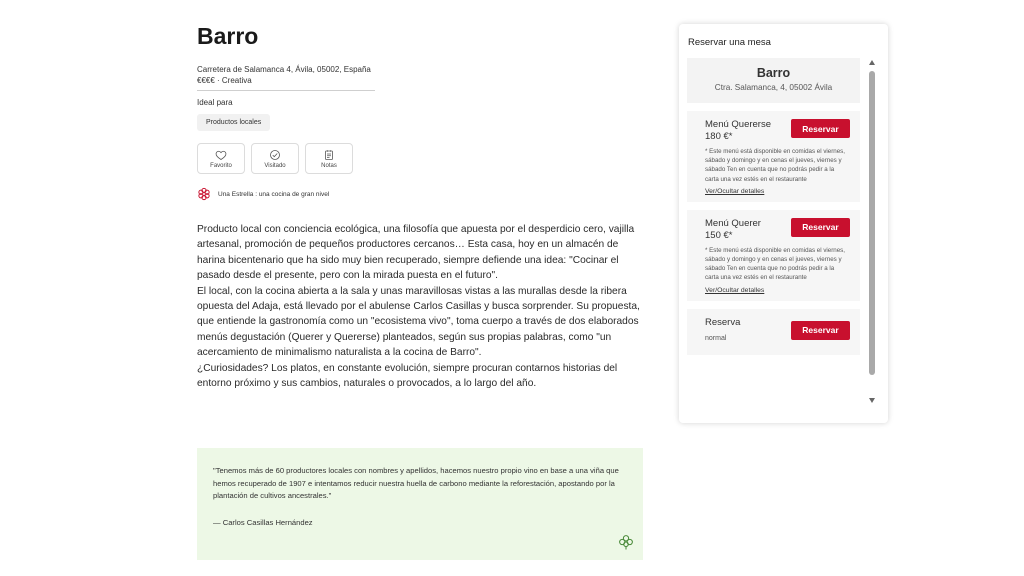  I want to click on notes-button: Notas, so click(329, 158).